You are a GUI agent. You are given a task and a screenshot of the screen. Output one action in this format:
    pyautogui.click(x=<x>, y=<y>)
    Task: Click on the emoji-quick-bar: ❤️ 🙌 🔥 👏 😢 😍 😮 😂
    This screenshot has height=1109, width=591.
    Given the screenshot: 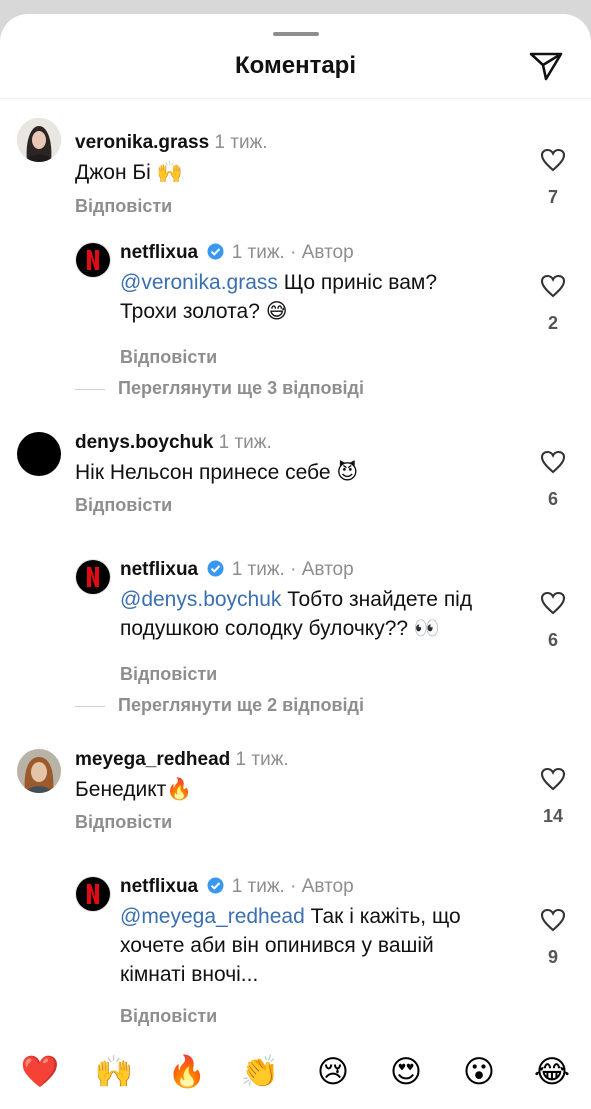 What is the action you would take?
    pyautogui.click(x=295, y=1071)
    